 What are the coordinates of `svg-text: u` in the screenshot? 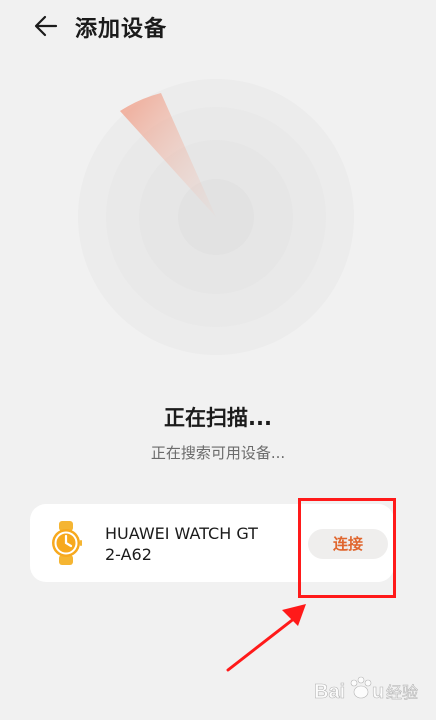 It's located at (378, 692).